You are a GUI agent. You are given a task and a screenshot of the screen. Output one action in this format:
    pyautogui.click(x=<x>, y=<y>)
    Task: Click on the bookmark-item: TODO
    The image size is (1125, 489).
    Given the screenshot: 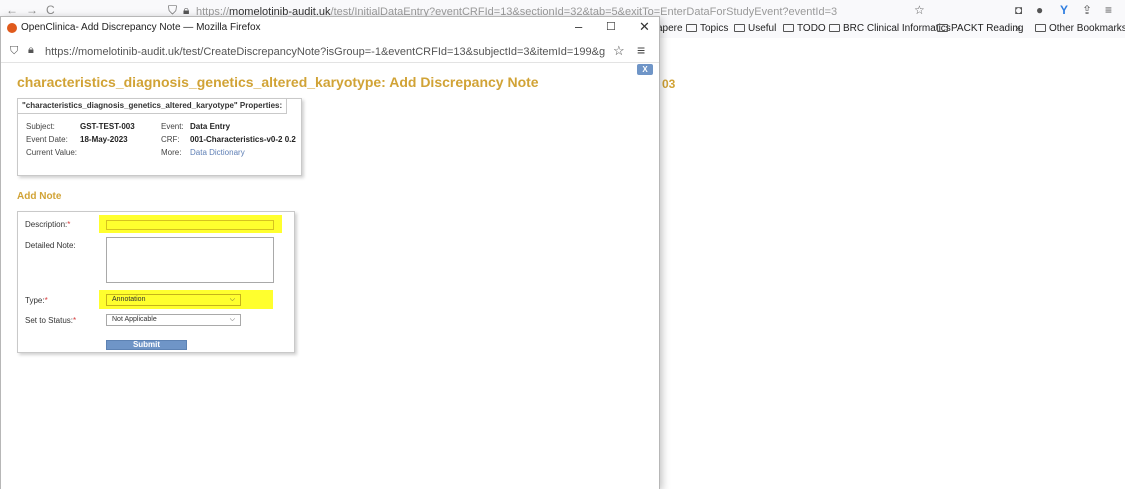 What is the action you would take?
    pyautogui.click(x=804, y=28)
    